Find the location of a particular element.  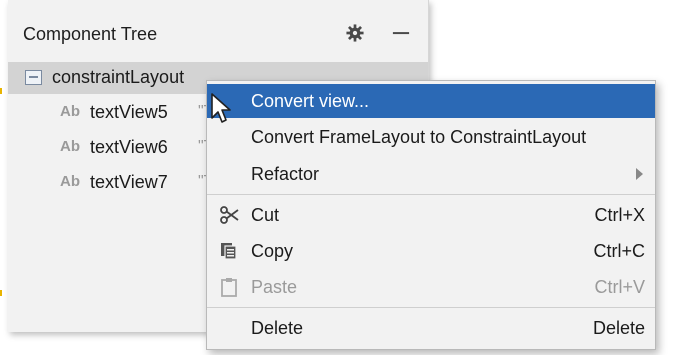

gear-icon is located at coordinates (355, 33).